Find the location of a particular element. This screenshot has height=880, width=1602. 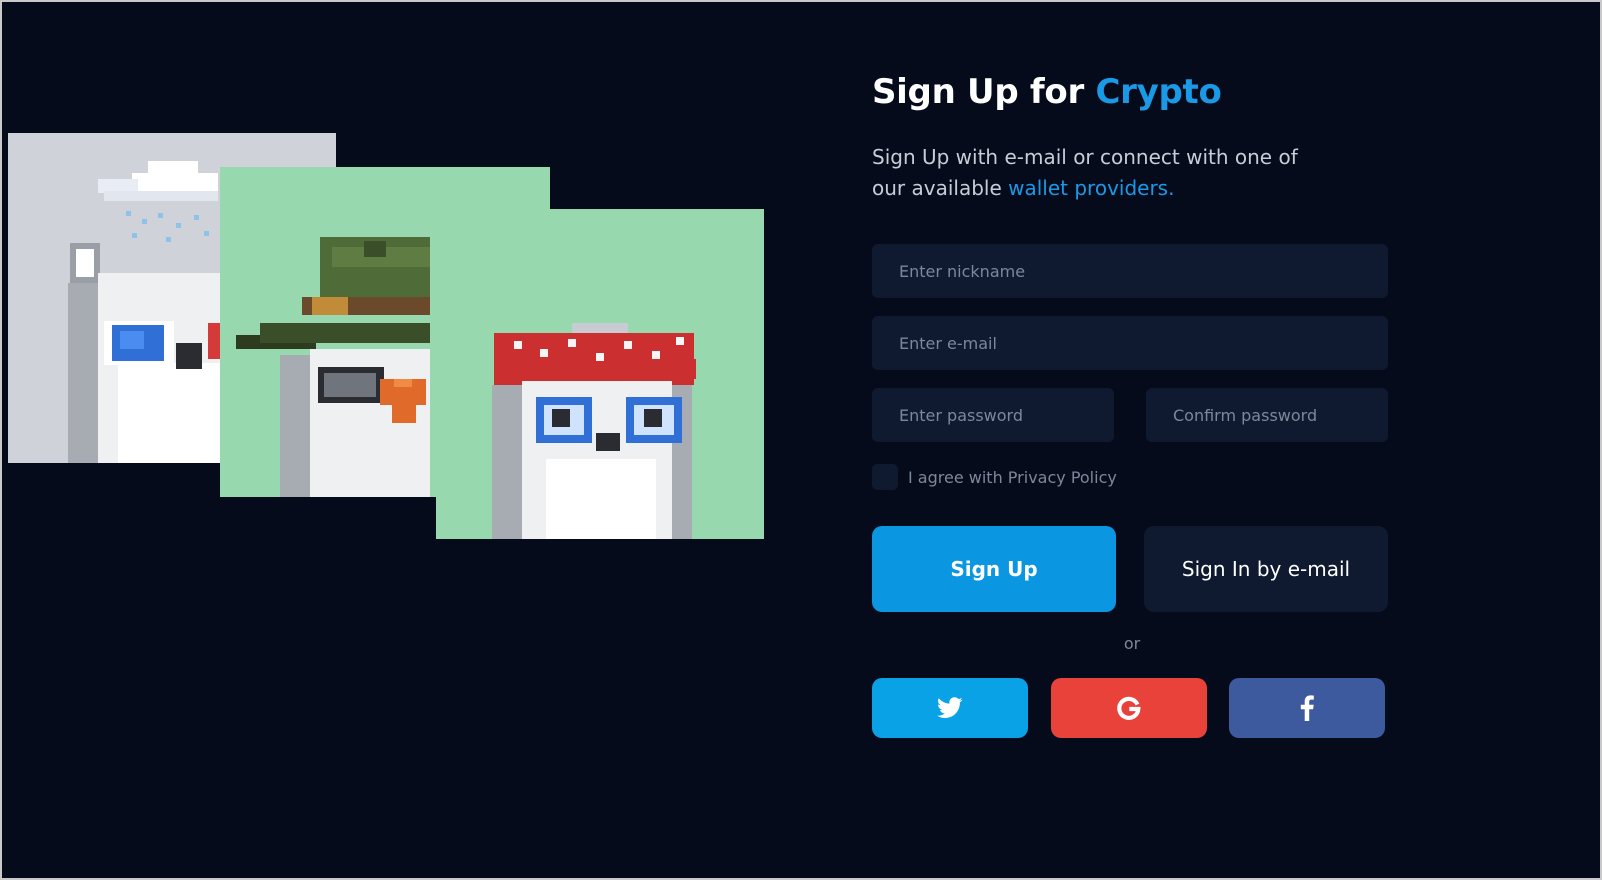

privacy-agreement: I agree with Privacy Policy is located at coordinates (994, 477).